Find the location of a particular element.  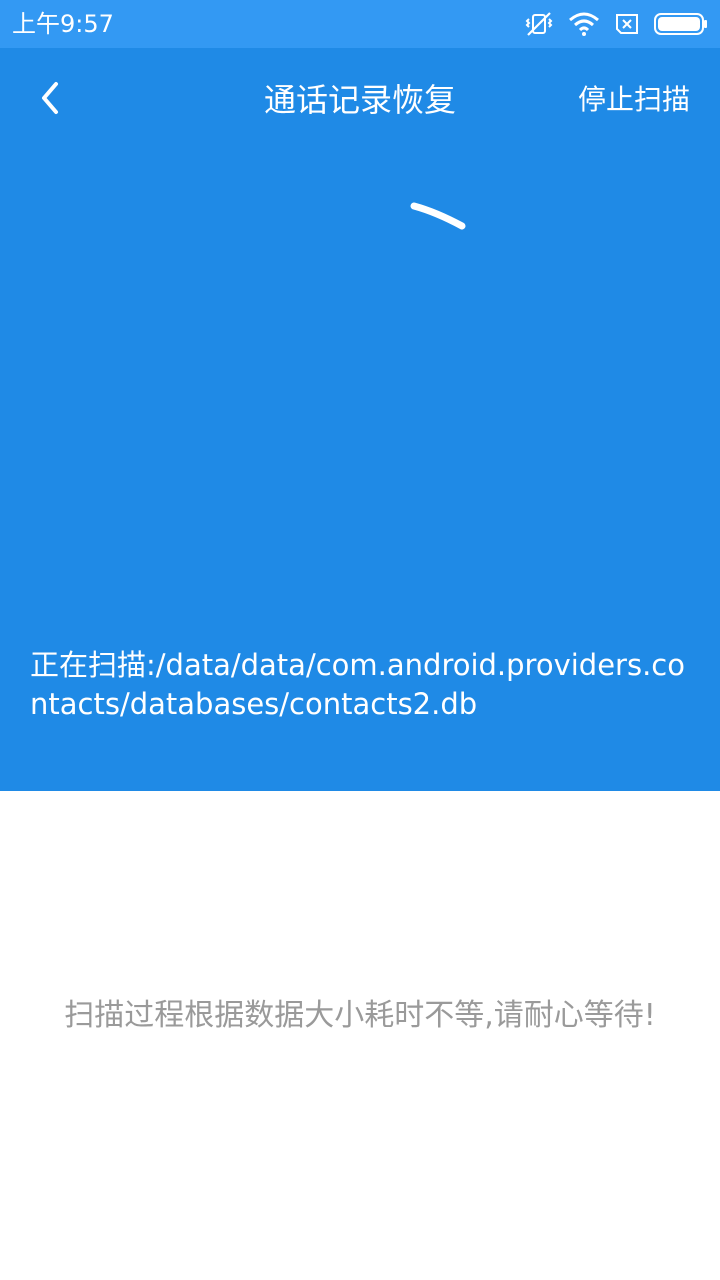

status-bar: 上午9:57 is located at coordinates (360, 24).